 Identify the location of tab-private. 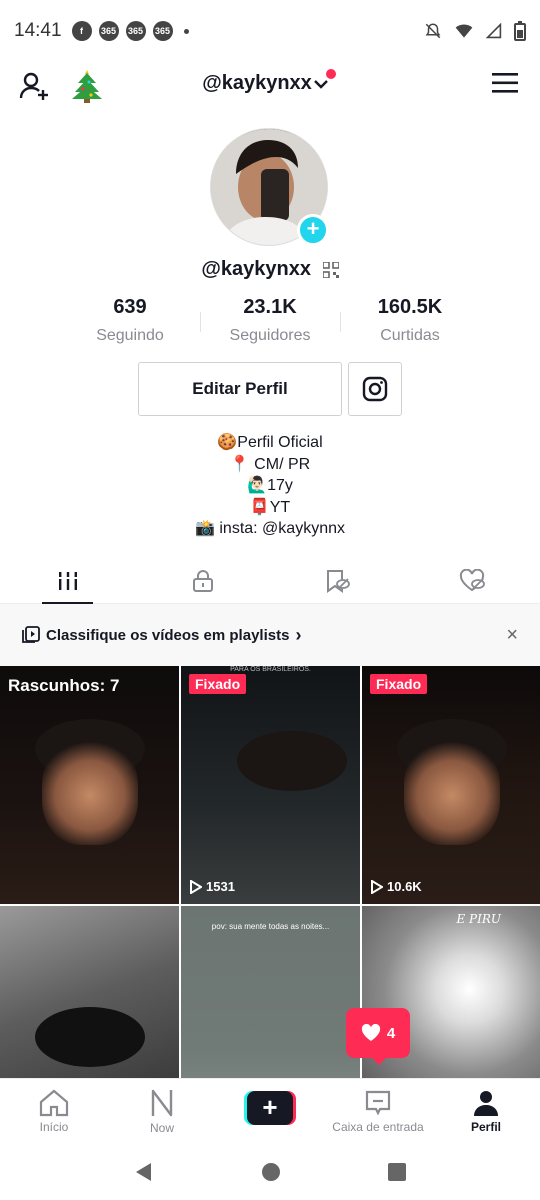
(202, 580).